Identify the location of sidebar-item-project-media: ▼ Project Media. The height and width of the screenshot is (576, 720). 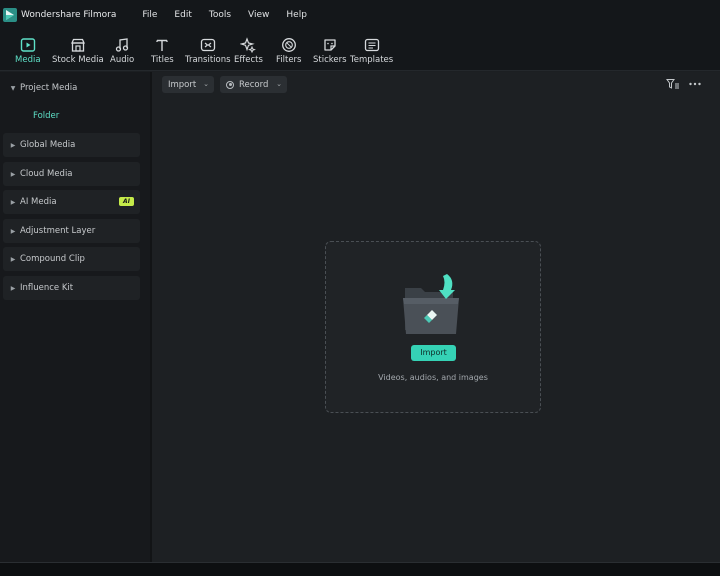
(71, 88).